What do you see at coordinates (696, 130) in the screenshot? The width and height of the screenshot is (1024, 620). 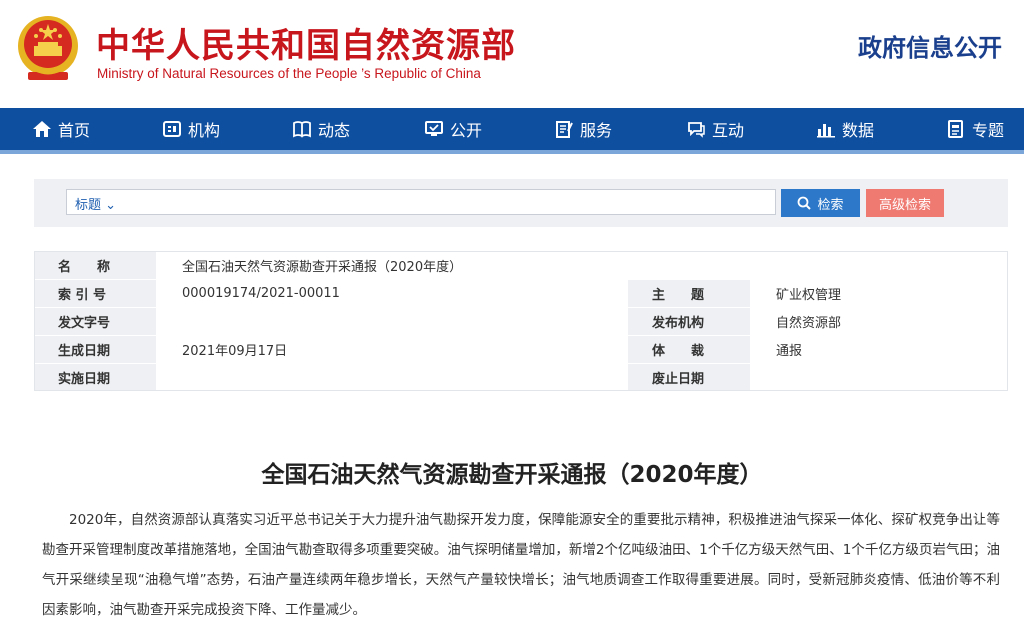 I see `chat-icon` at bounding box center [696, 130].